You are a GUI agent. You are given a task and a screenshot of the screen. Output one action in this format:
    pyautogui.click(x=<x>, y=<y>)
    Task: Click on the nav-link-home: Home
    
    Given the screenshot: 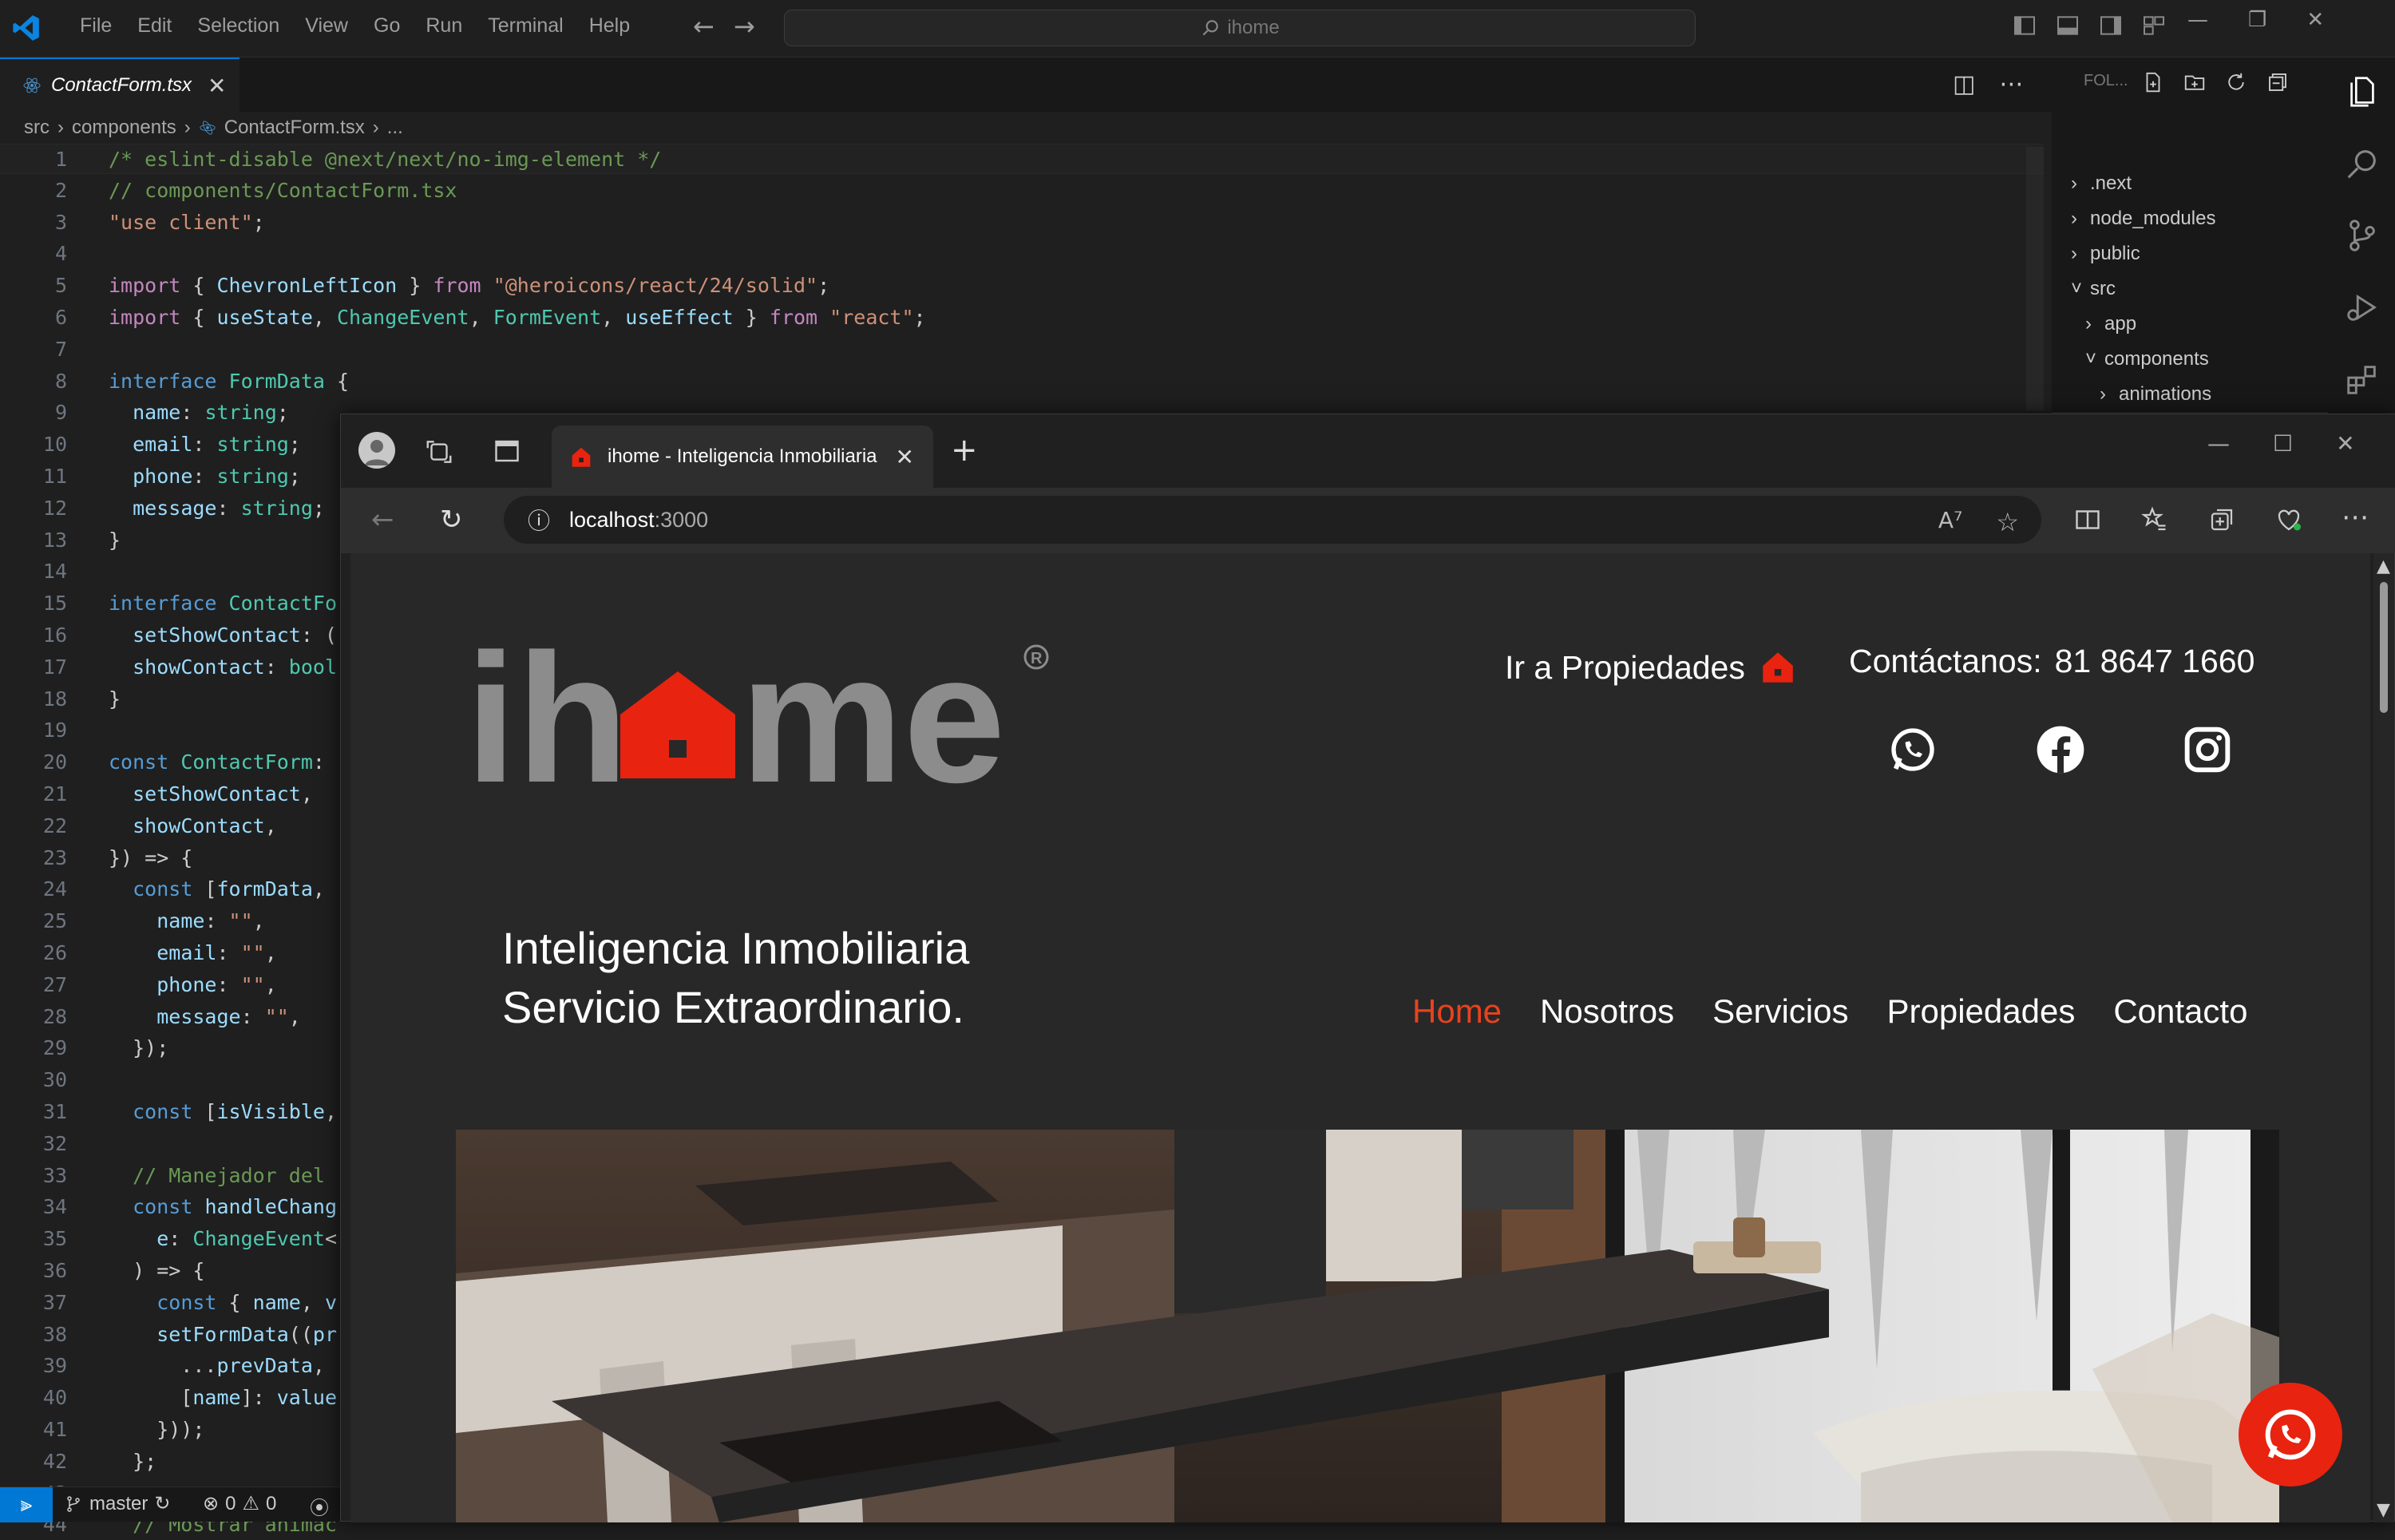 What is the action you would take?
    pyautogui.click(x=1457, y=1011)
    